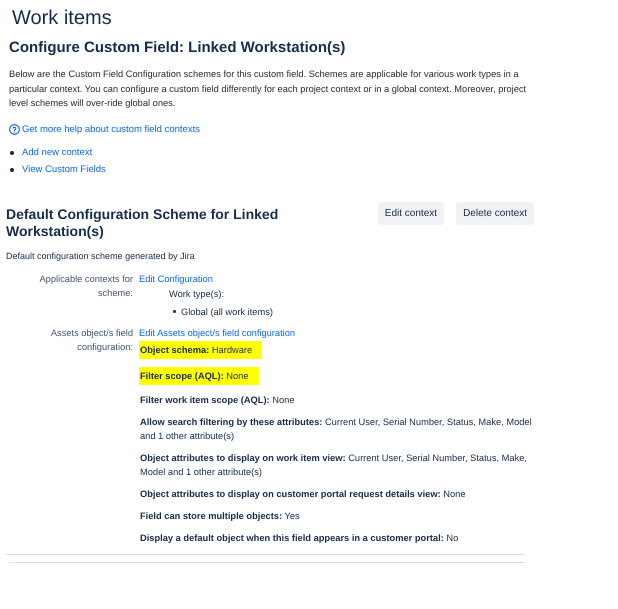  What do you see at coordinates (216, 400) in the screenshot?
I see `attribute-text: Filter work item scope (AQL): None` at bounding box center [216, 400].